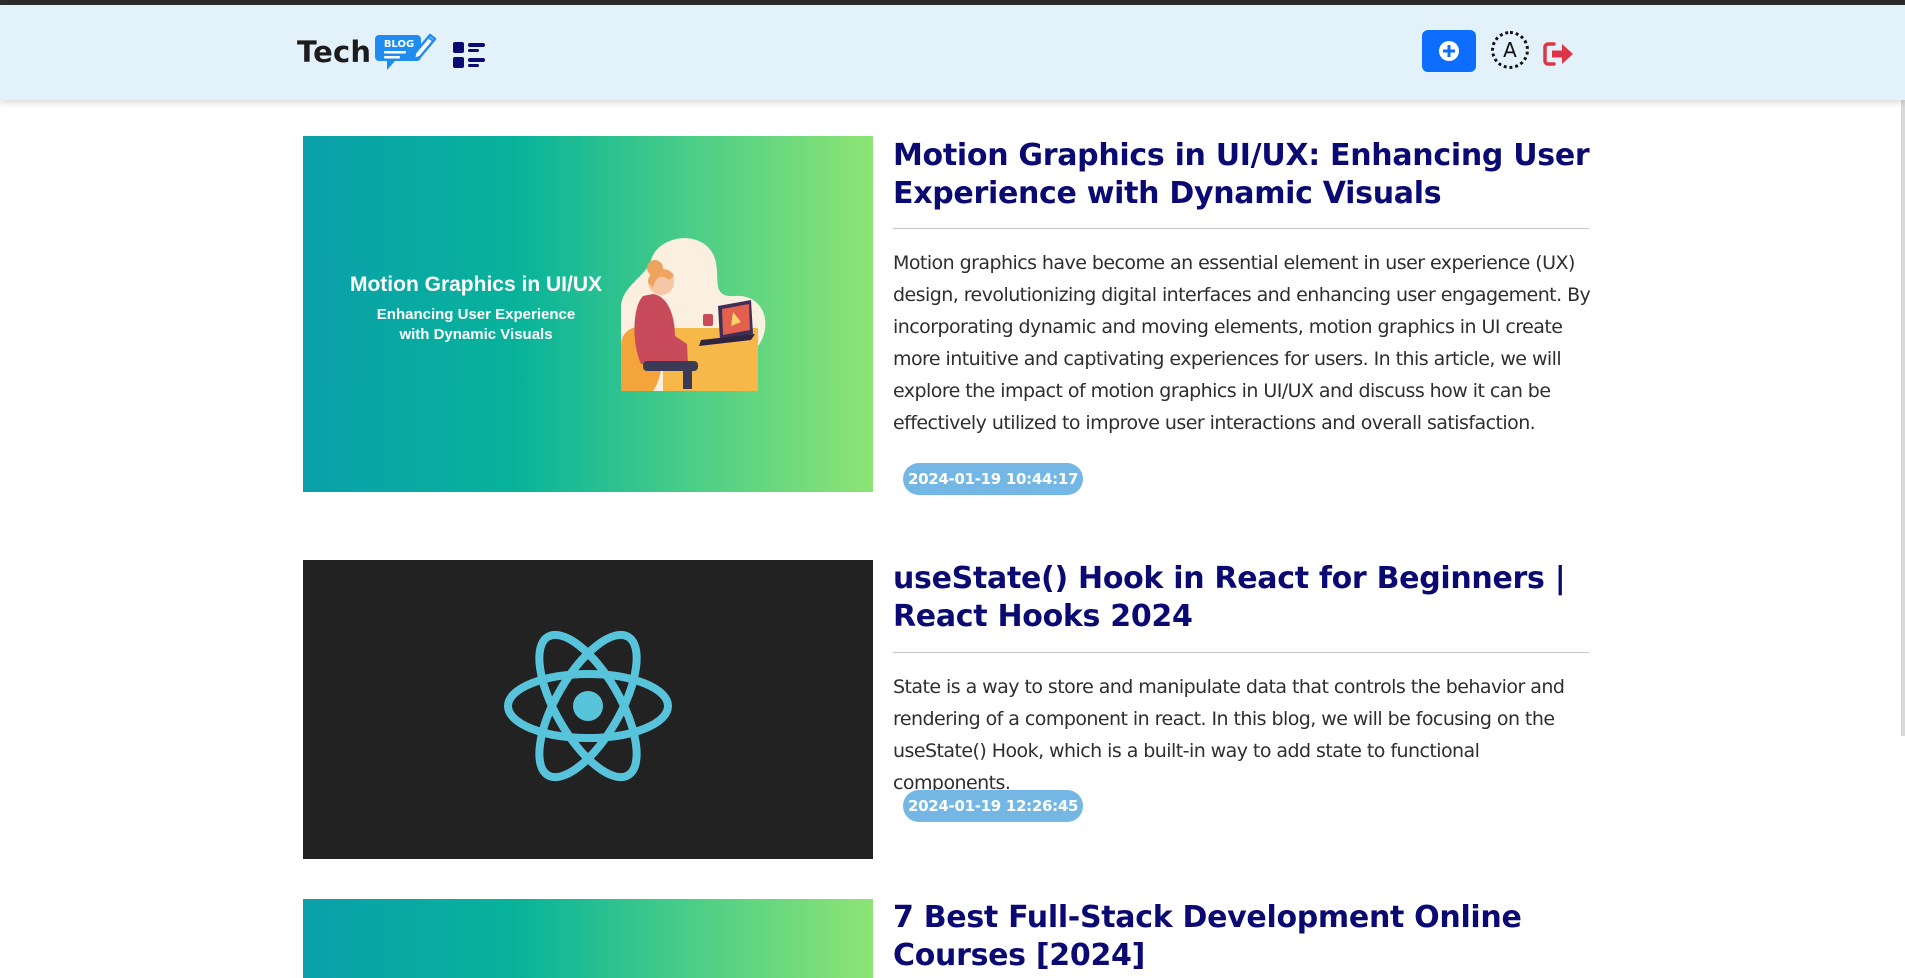 The height and width of the screenshot is (978, 1905). What do you see at coordinates (993, 479) in the screenshot?
I see `post-date-badge: 2024-01-19 10:44:17` at bounding box center [993, 479].